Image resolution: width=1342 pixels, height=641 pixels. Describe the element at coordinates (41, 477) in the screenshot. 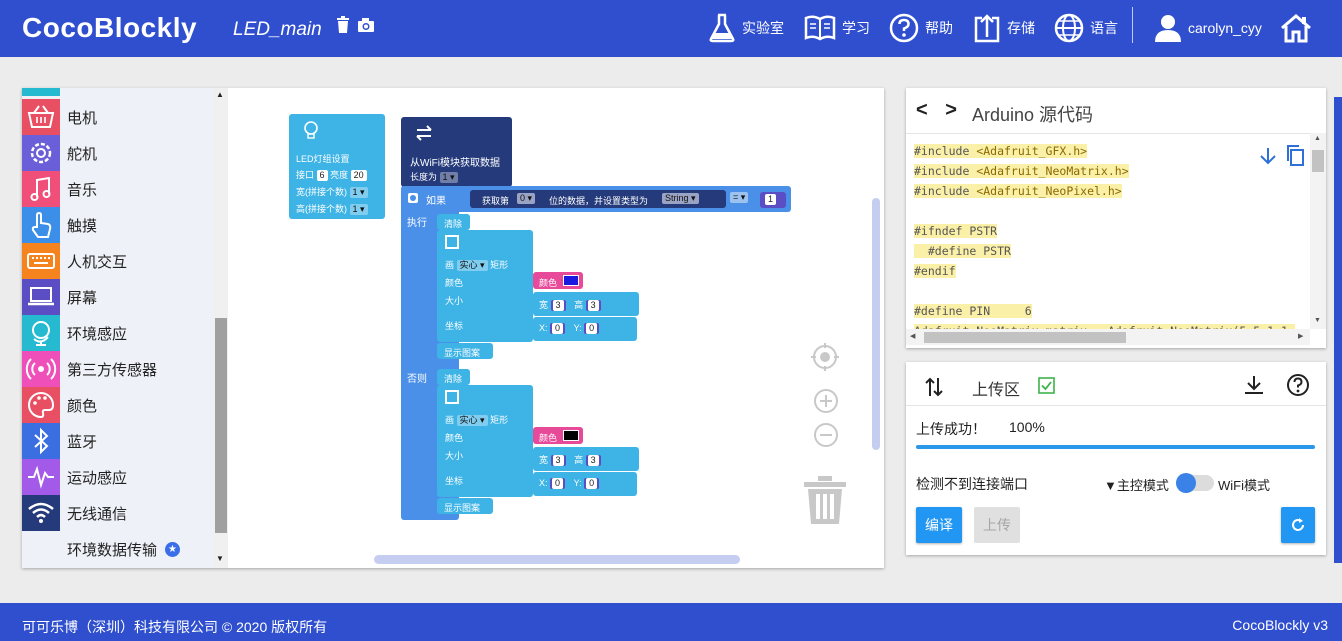

I see `motion-wave-icon` at that location.